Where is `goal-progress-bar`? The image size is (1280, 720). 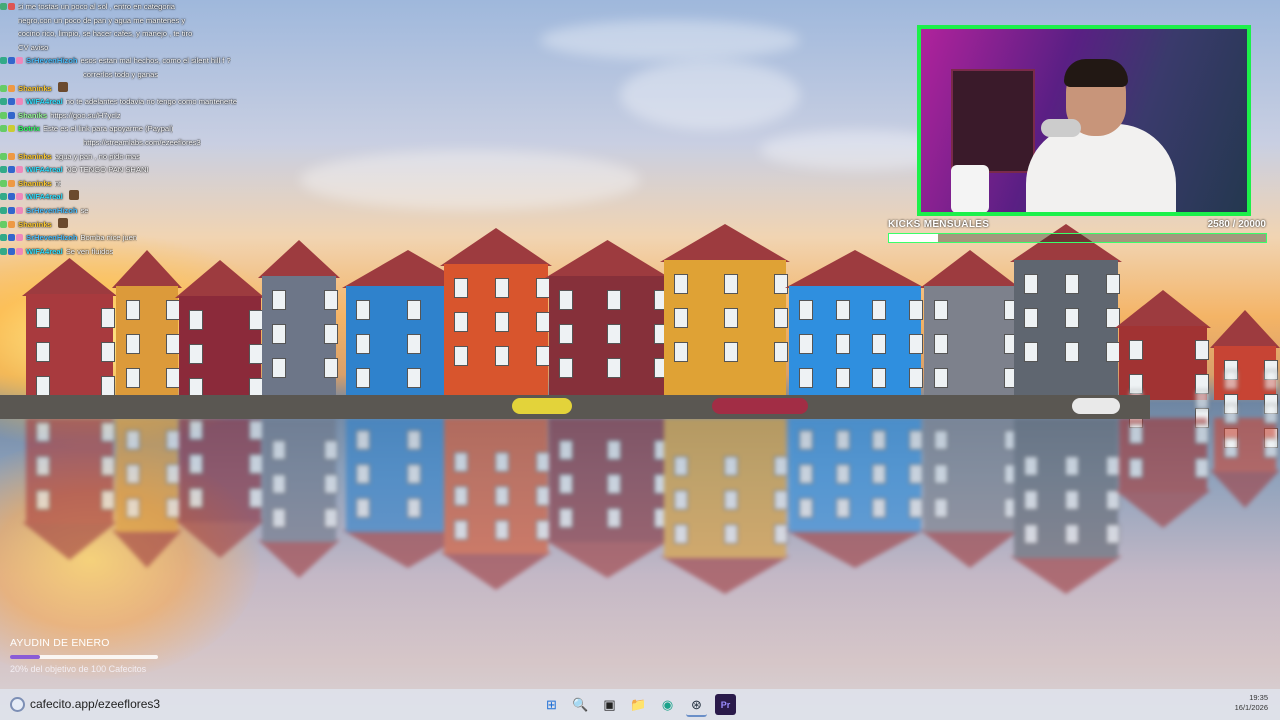
goal-progress-bar is located at coordinates (84, 657).